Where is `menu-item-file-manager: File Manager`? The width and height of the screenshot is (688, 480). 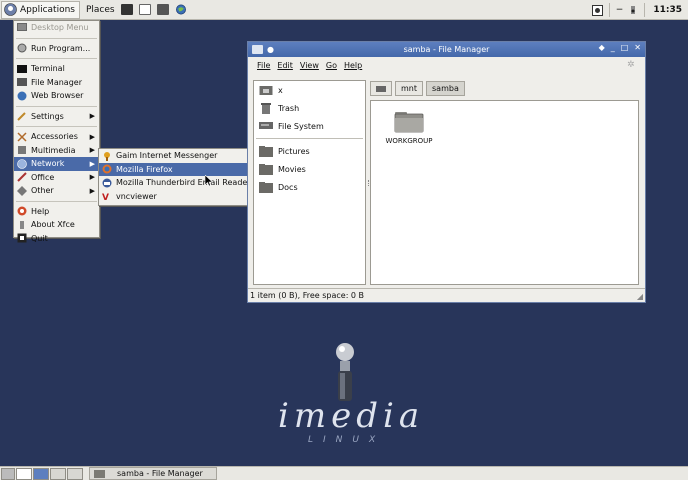
menu-item-file-manager: File Manager is located at coordinates (56, 83).